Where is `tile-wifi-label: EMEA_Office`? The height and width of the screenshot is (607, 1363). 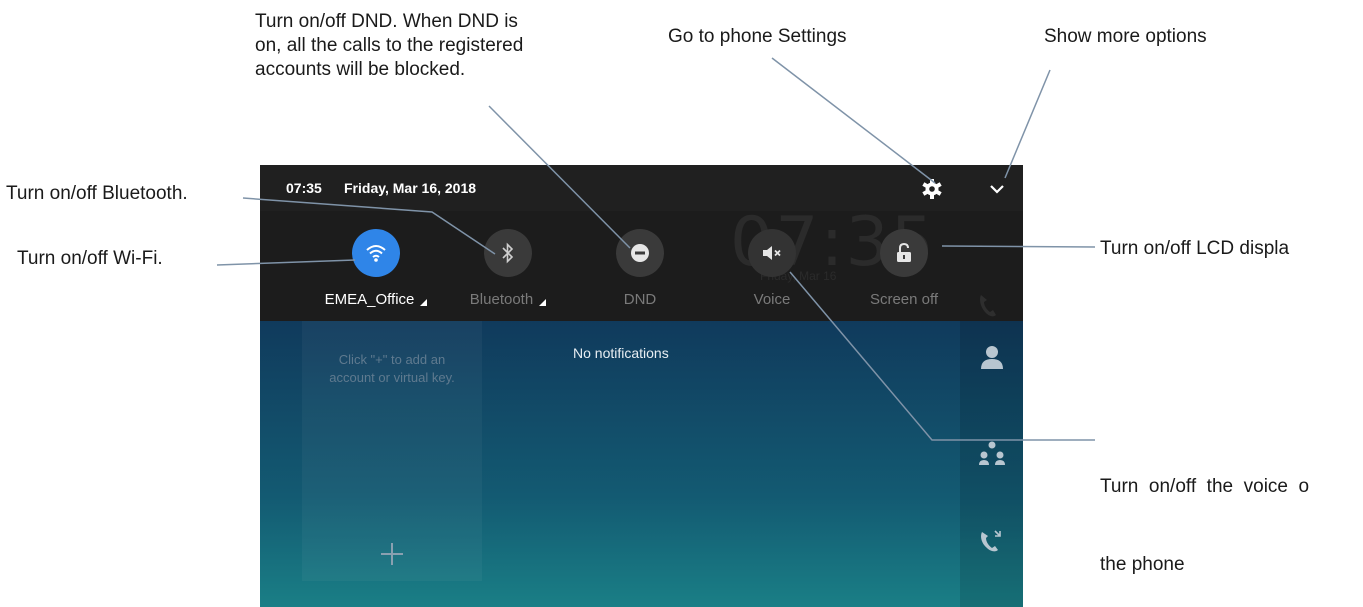
tile-wifi-label: EMEA_Office is located at coordinates (369, 299).